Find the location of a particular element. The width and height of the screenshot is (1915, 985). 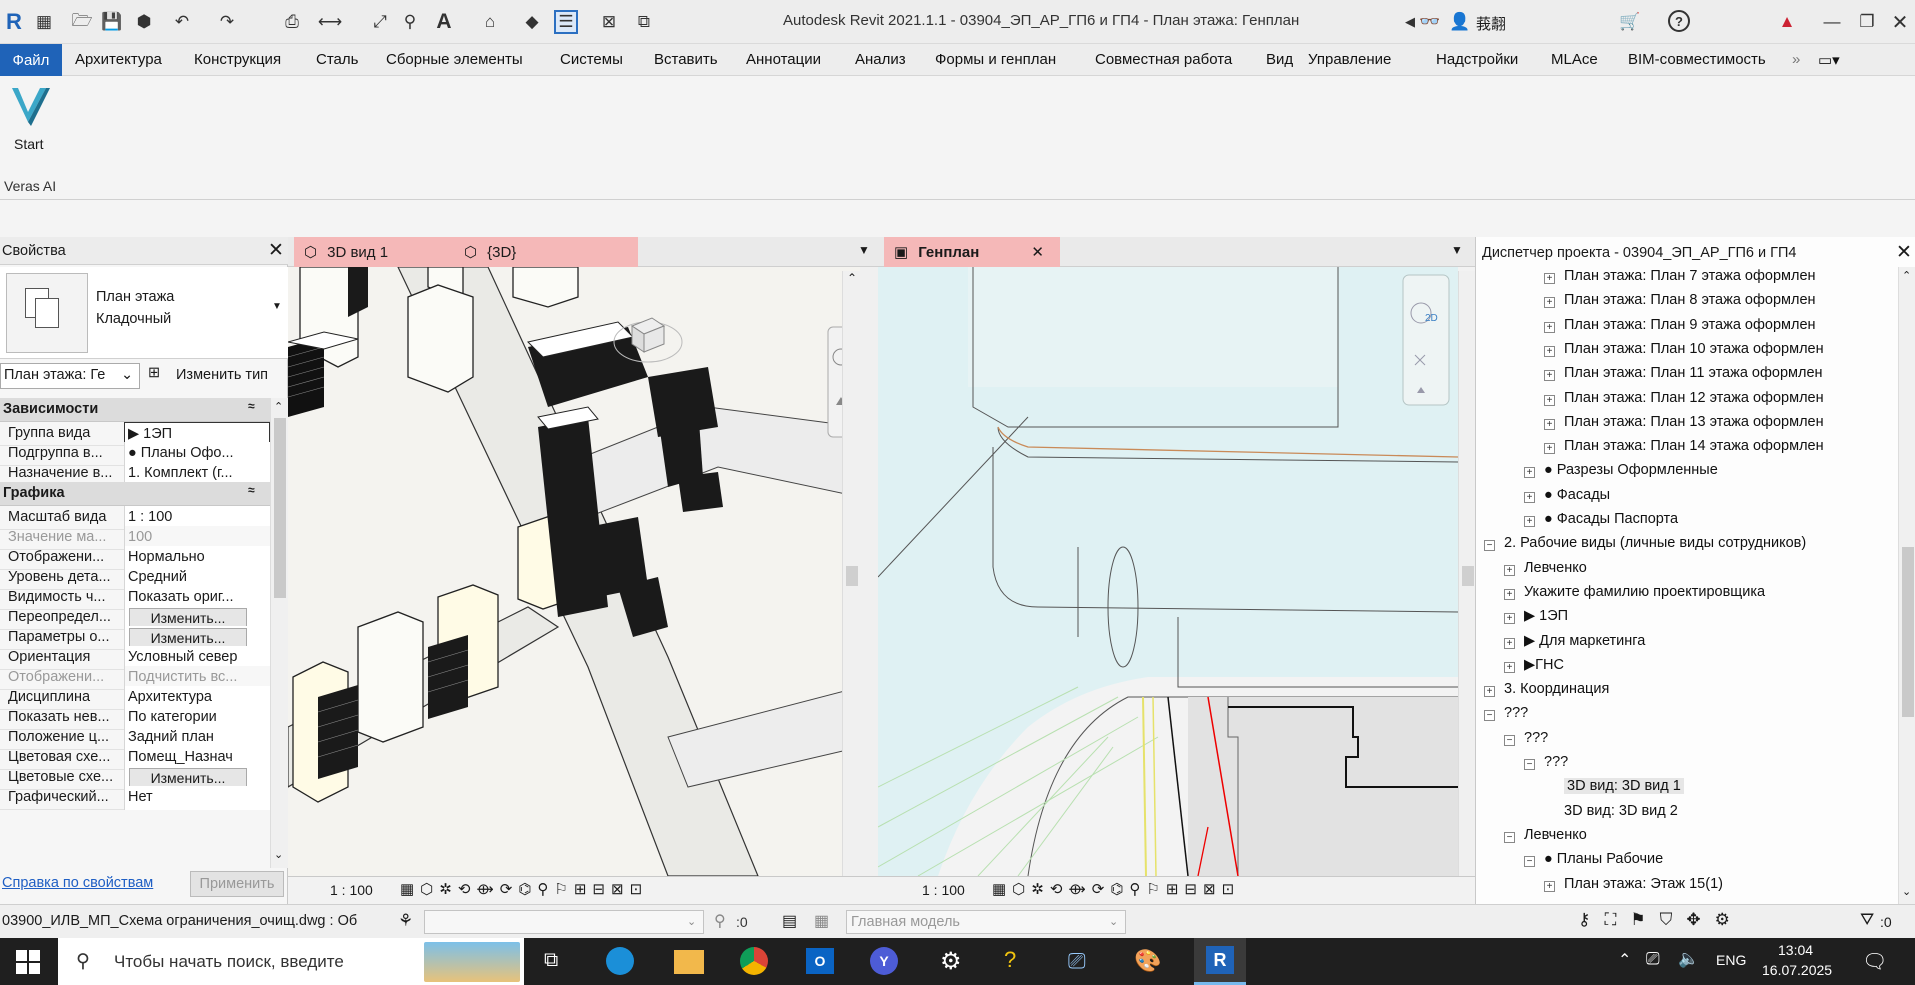

tab-collaborate: Совместная работа is located at coordinates (1163, 59).